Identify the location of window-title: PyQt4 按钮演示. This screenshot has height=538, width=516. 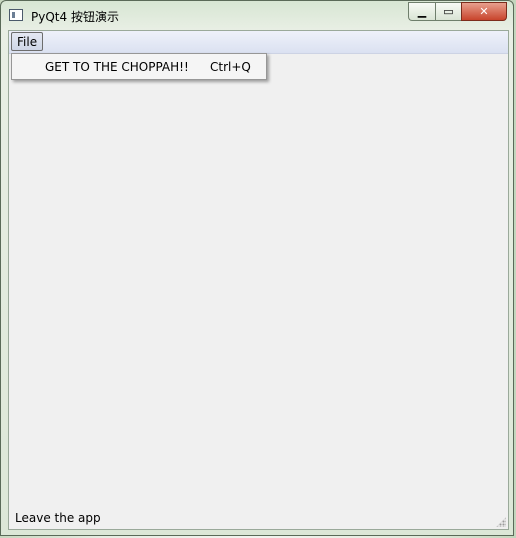
(75, 17).